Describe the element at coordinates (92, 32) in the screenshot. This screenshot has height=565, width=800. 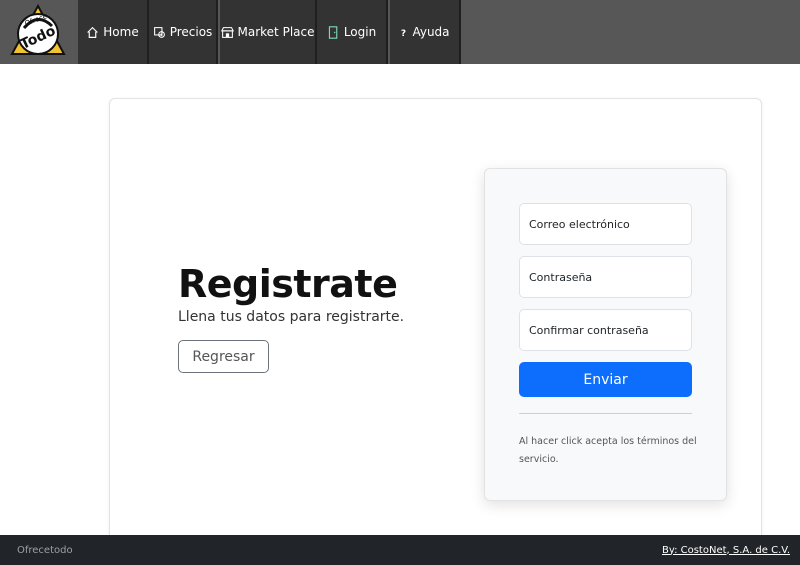
I see `home-icon` at that location.